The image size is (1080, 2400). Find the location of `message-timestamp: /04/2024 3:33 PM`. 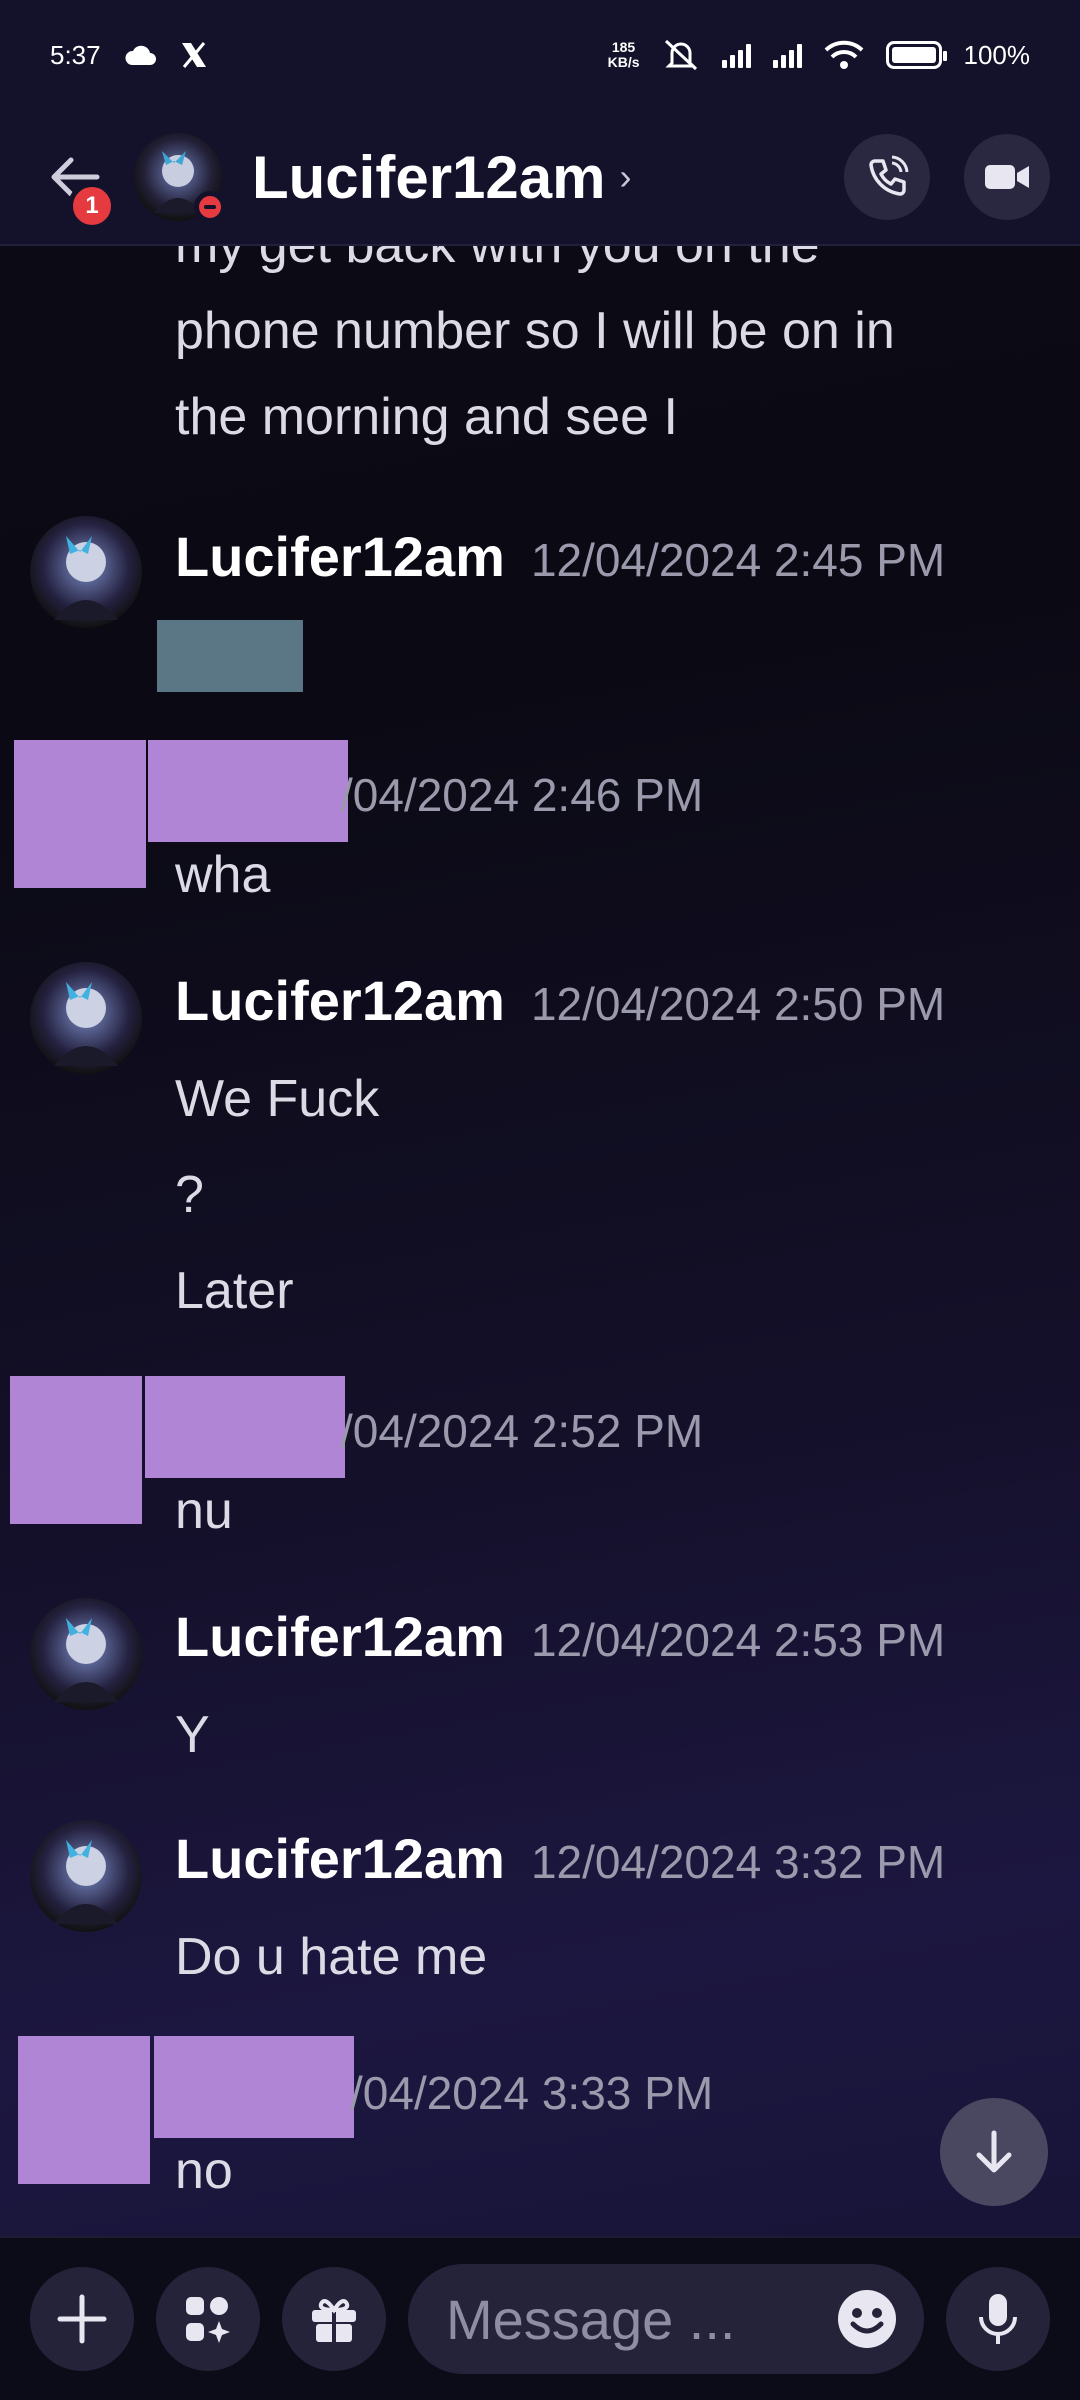

message-timestamp: /04/2024 3:33 PM is located at coordinates (532, 2093).